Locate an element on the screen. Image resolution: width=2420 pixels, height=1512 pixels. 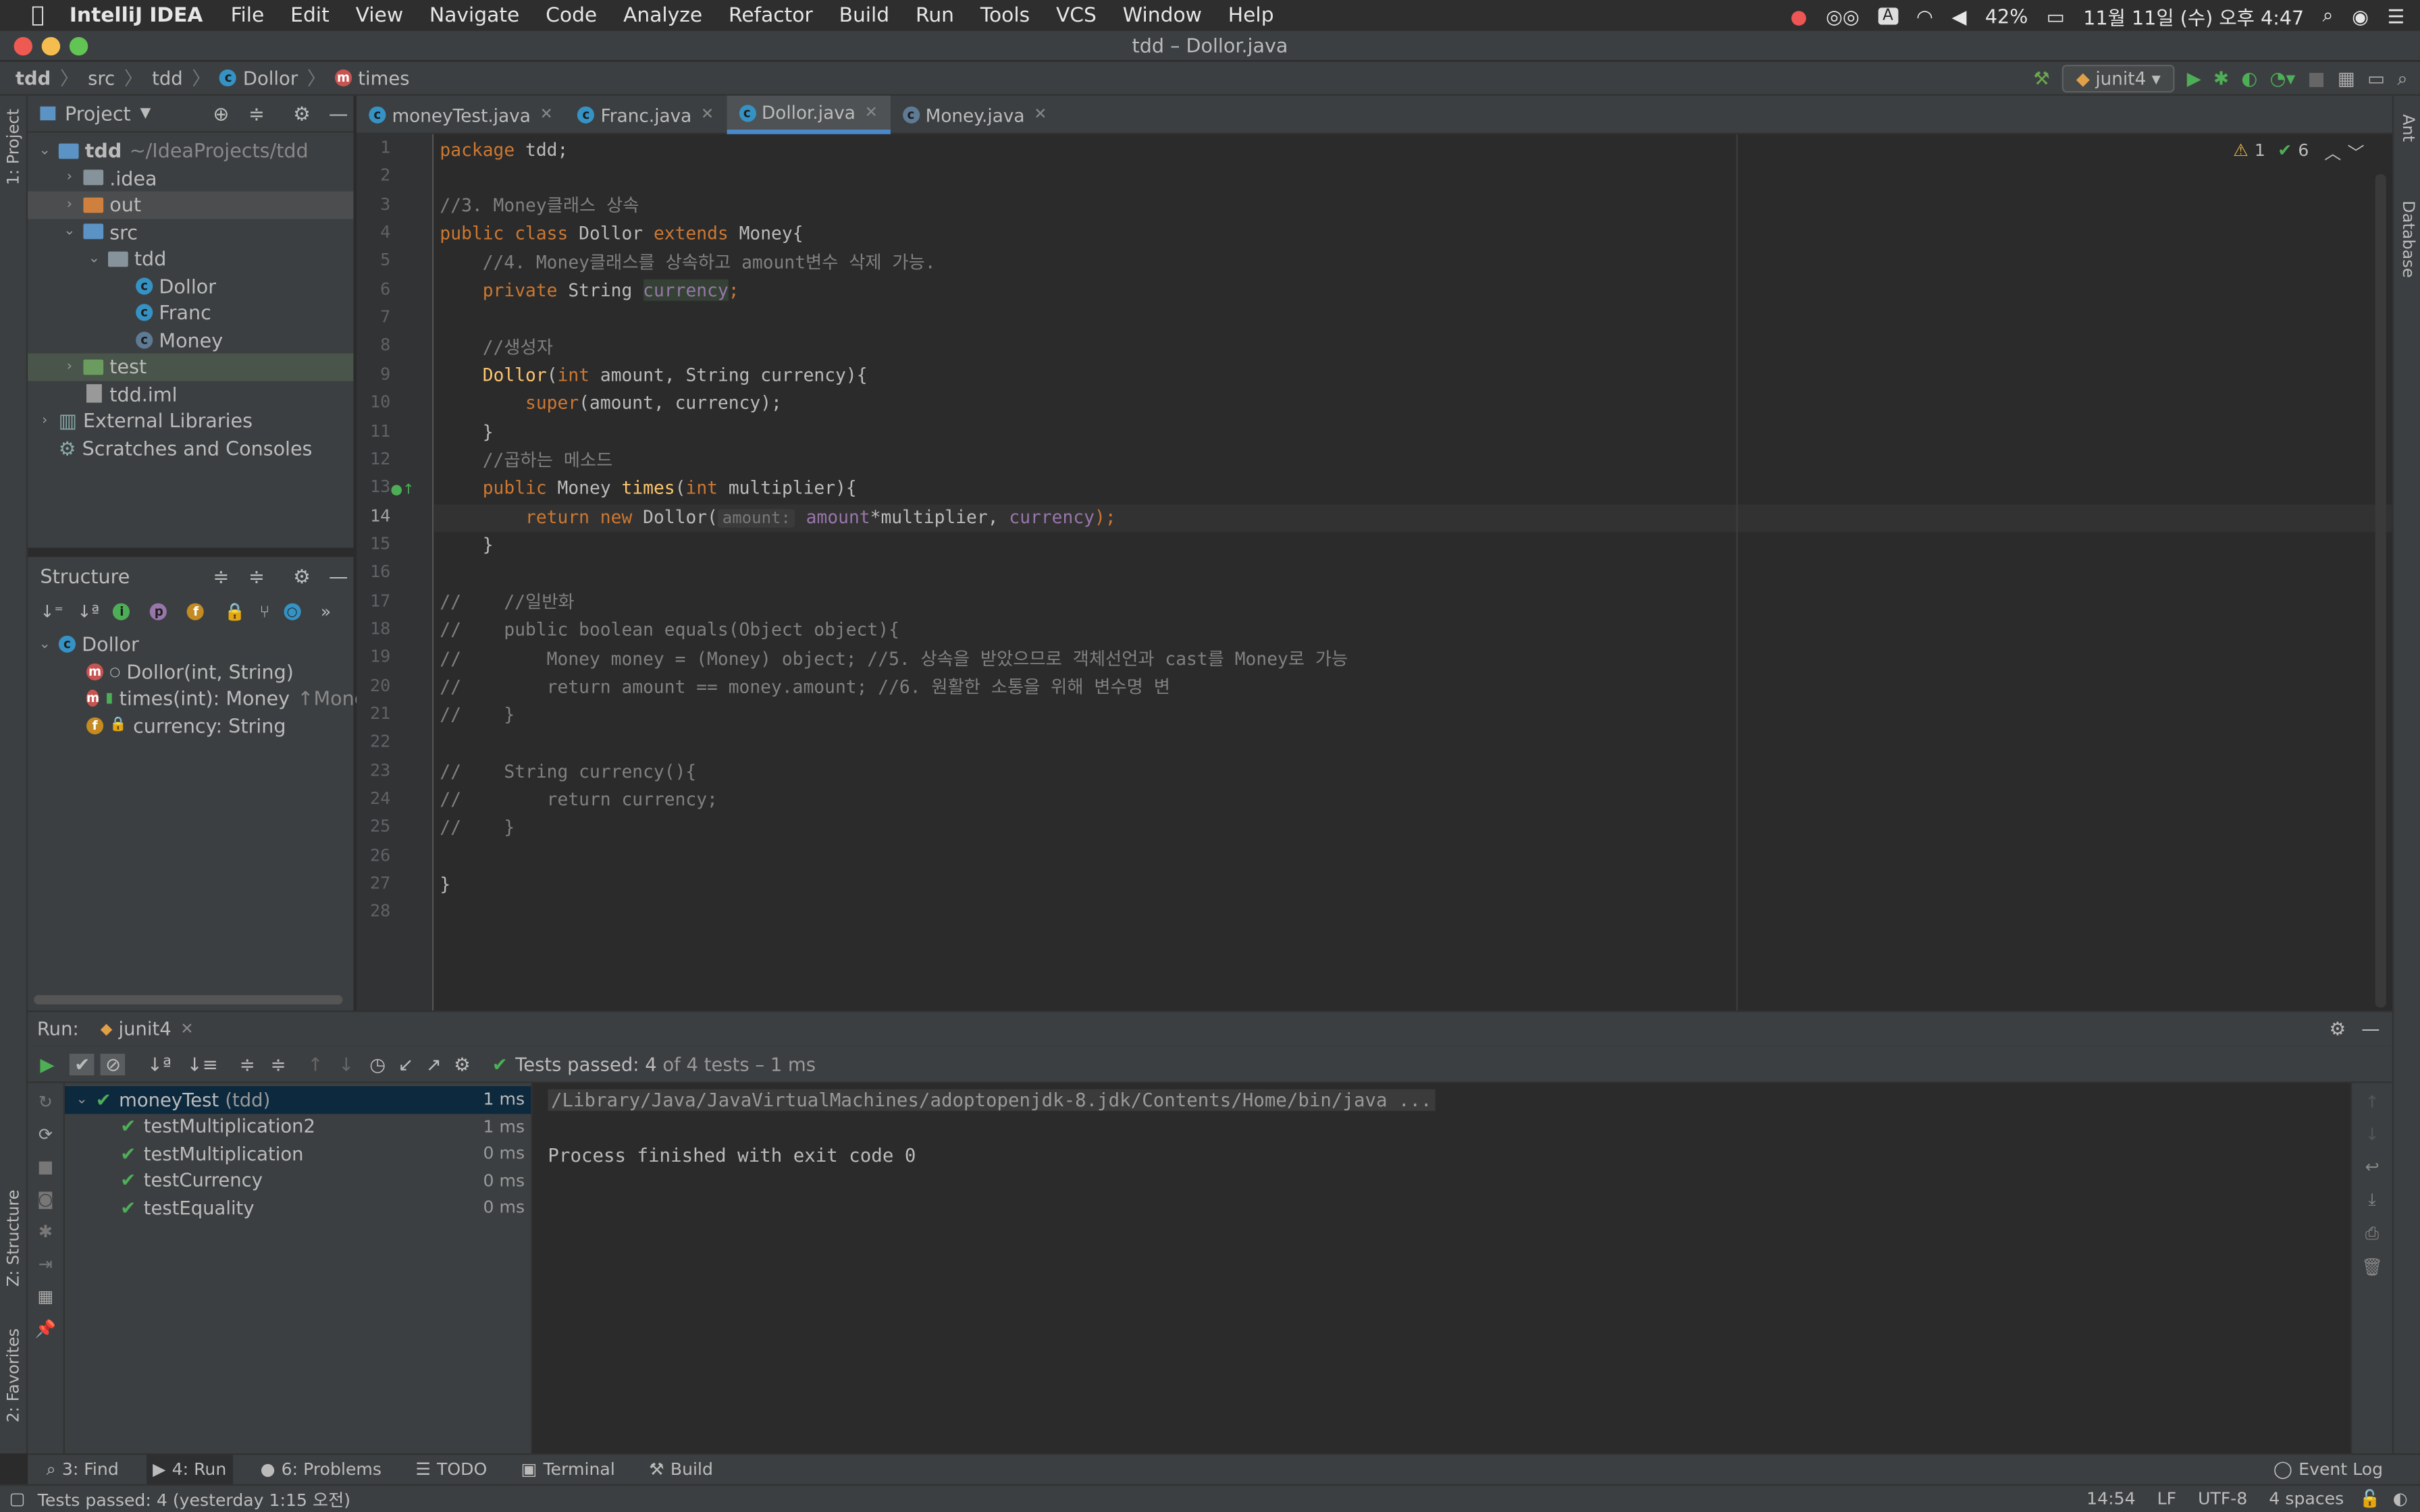
line-separator: LF is located at coordinates (2166, 1499).